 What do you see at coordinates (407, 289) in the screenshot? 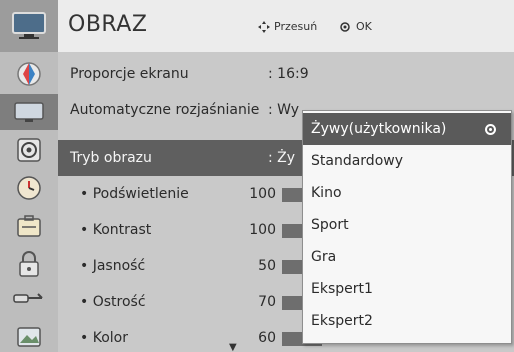
I see `dropdown-option-expert1: Ekspert1` at bounding box center [407, 289].